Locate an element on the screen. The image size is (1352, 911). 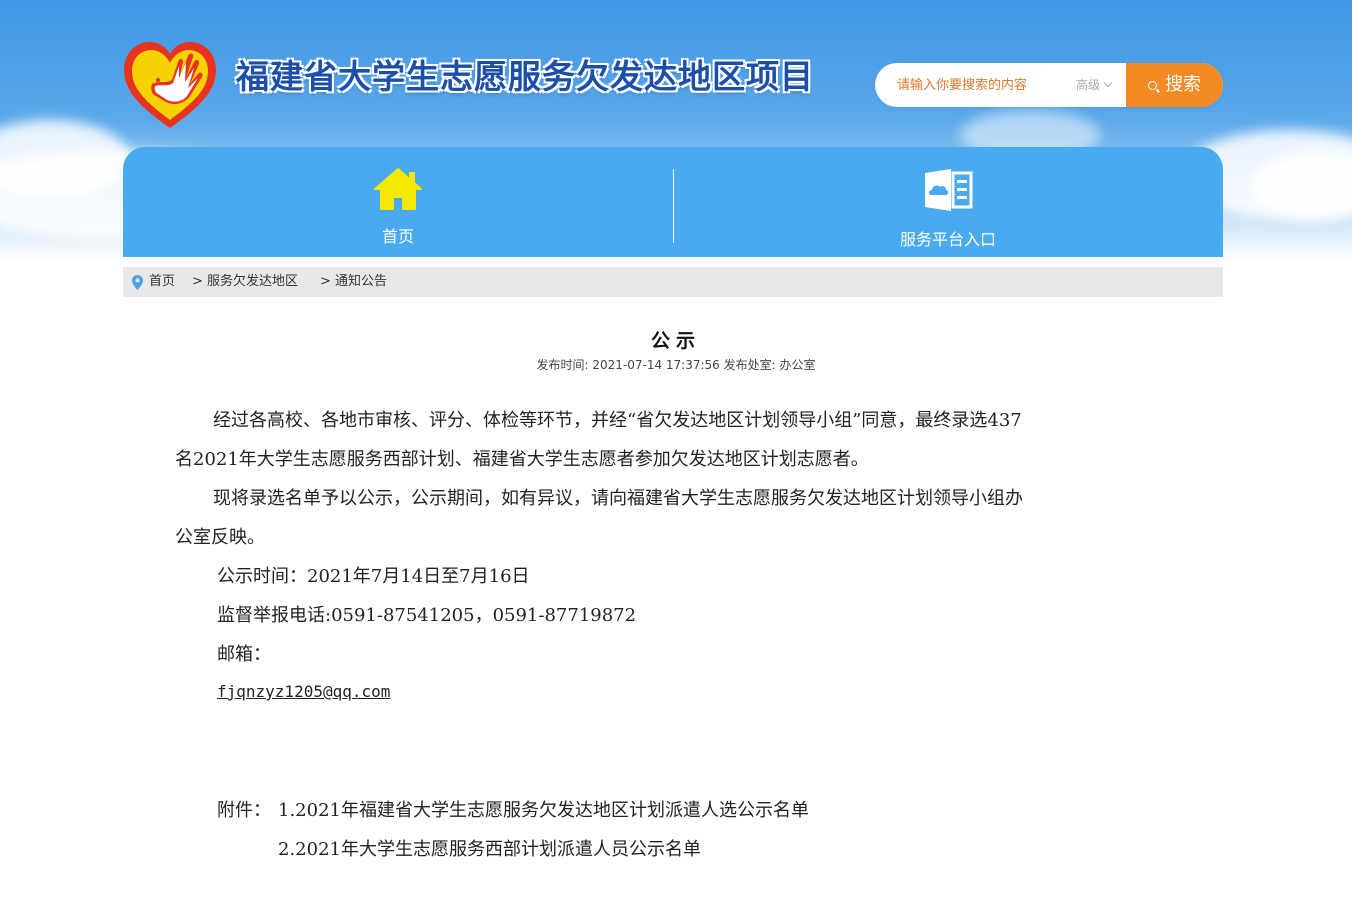
site-logo is located at coordinates (170, 86).